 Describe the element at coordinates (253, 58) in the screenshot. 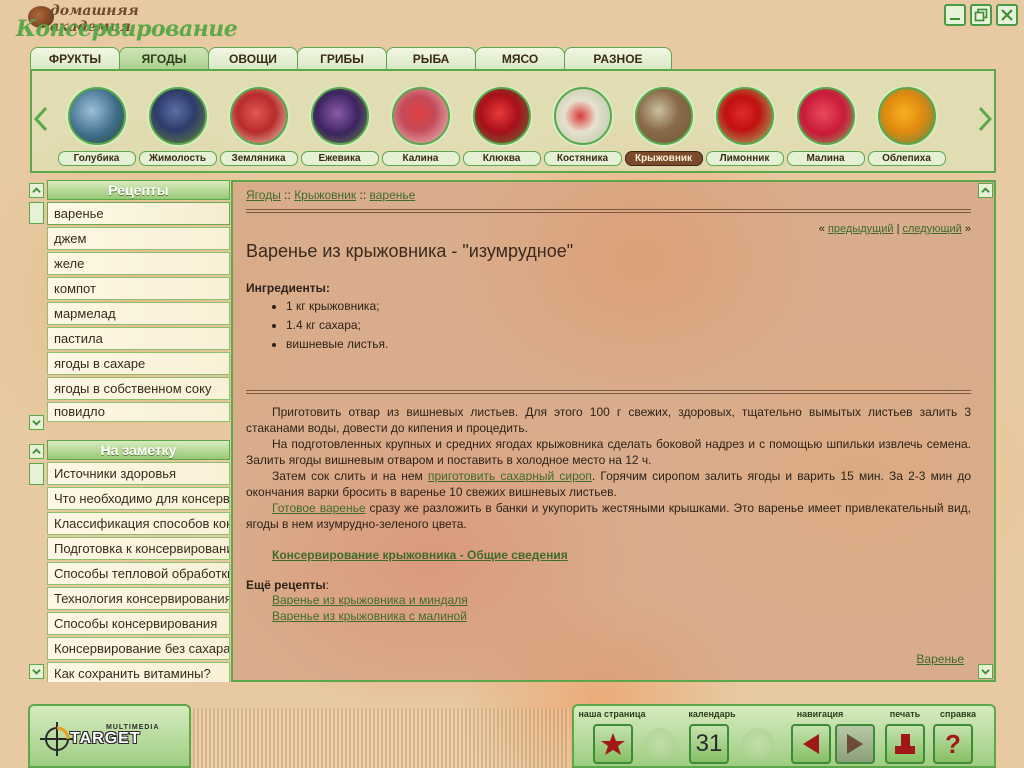

I see `tab-vegetables: ОВОЩИ` at that location.